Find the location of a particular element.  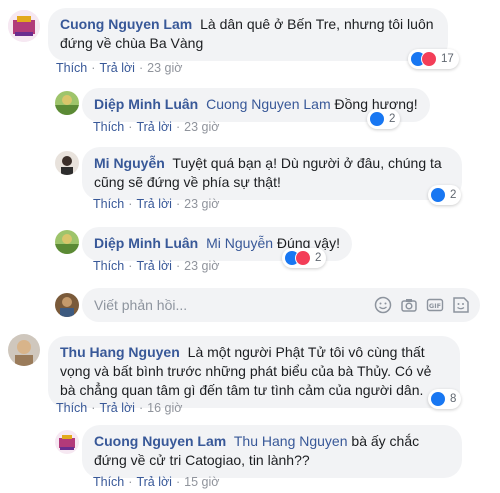

reaction-count: 17 is located at coordinates (447, 59).